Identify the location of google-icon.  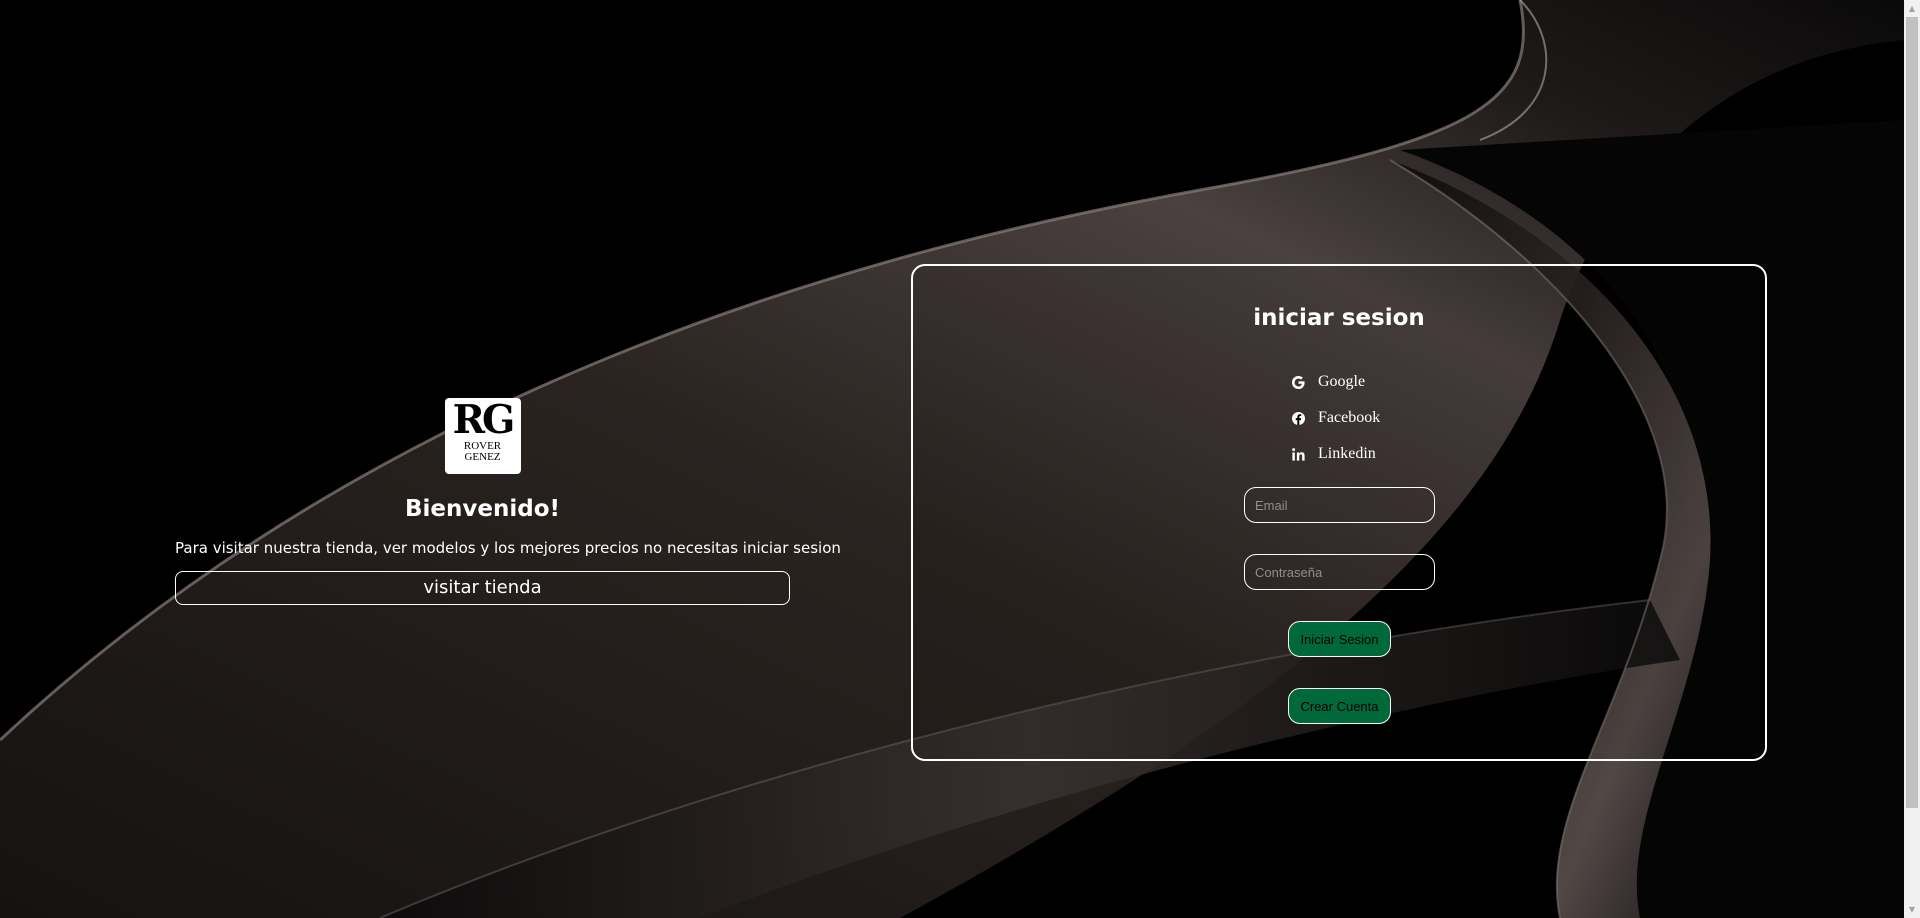
(1303, 382).